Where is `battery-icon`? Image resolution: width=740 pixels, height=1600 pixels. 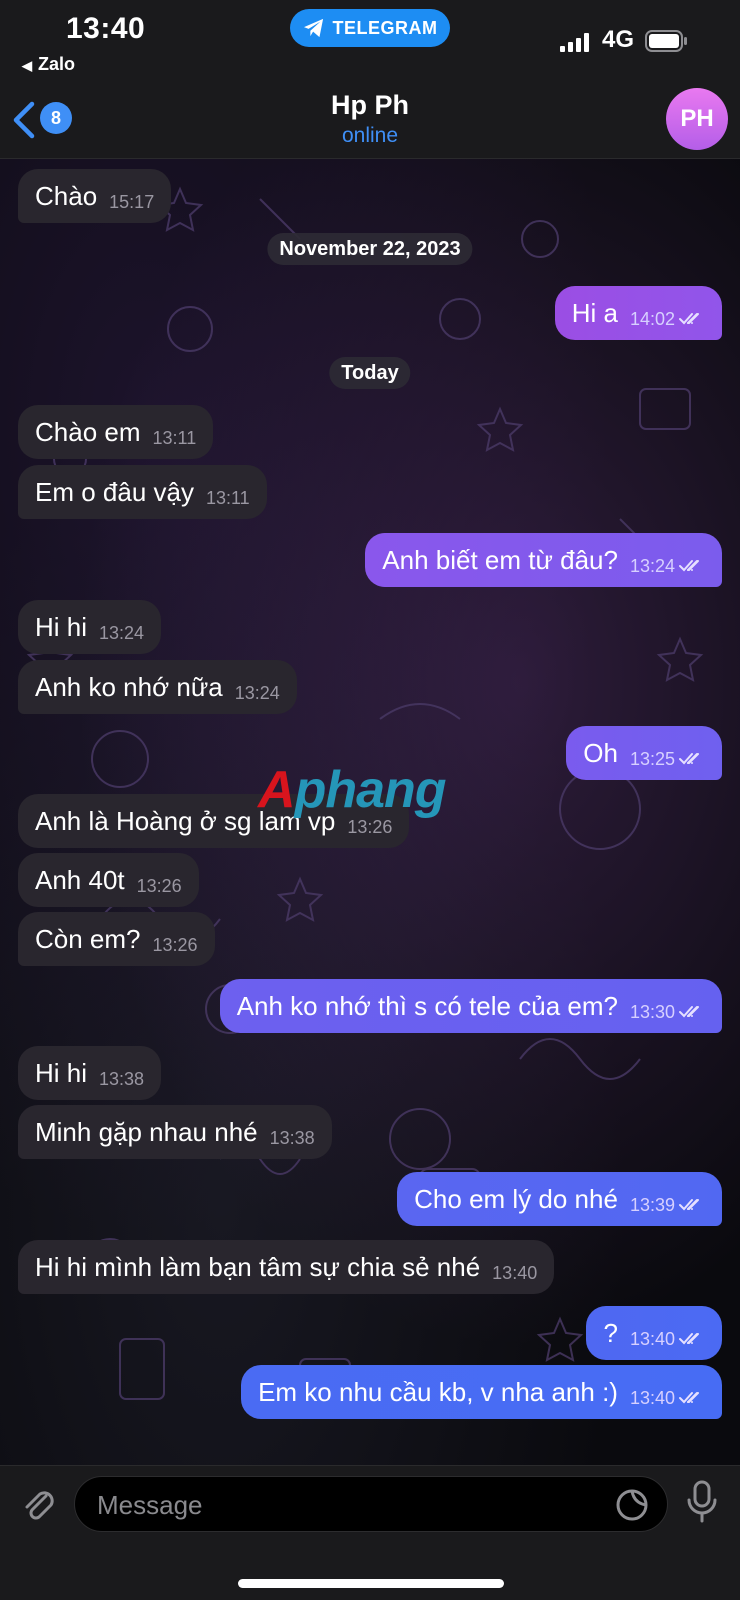
battery-icon is located at coordinates (666, 41).